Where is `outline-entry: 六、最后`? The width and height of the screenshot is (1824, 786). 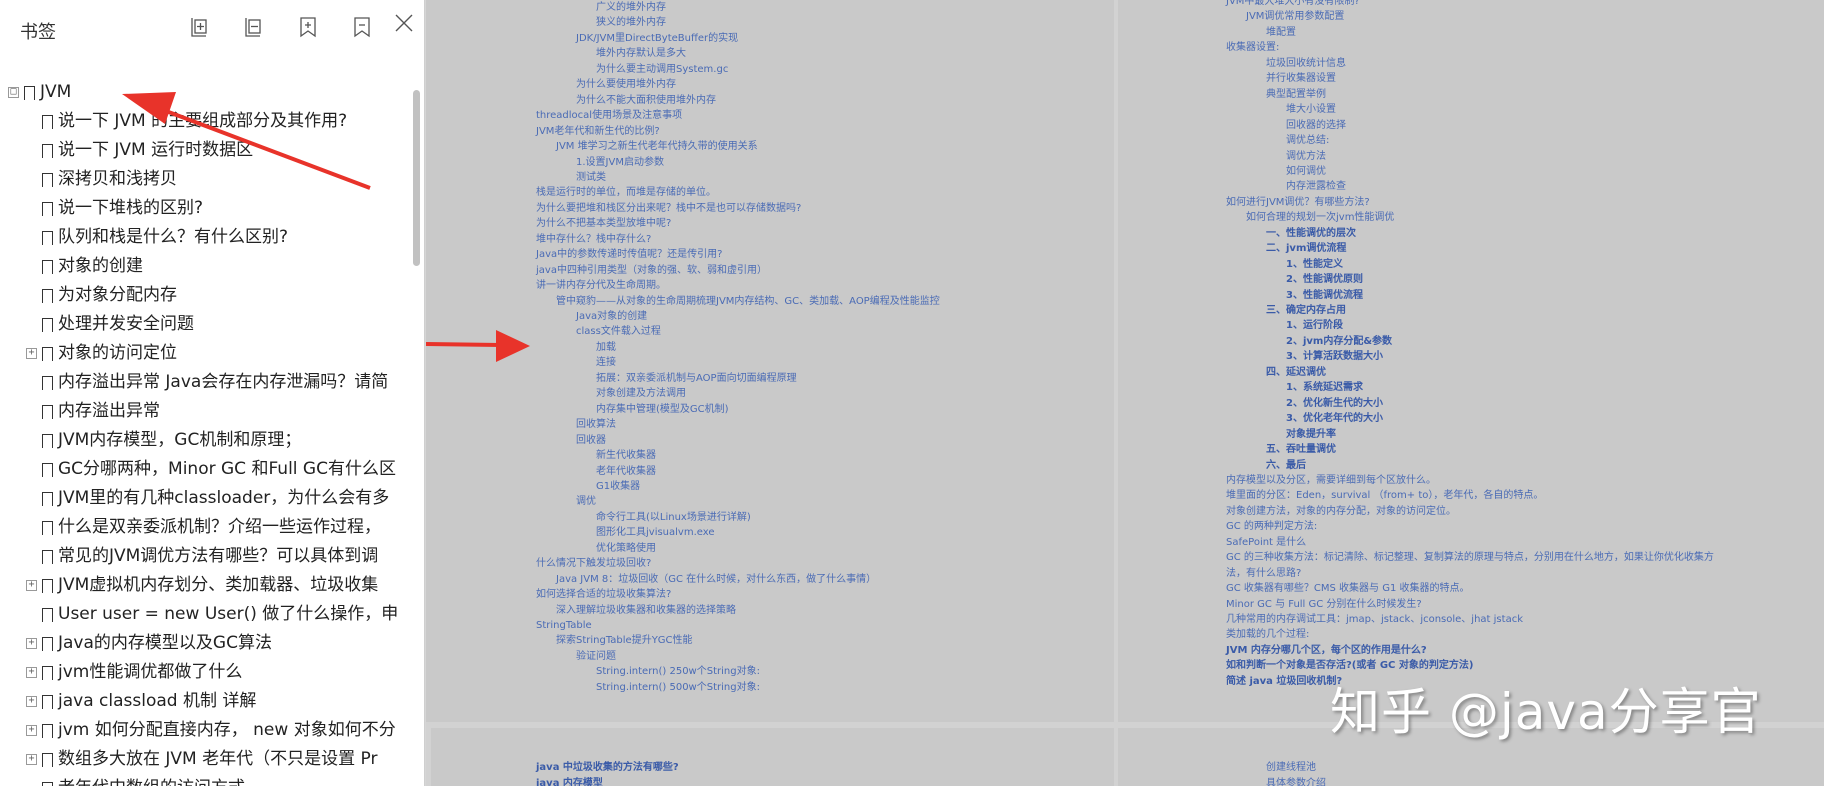 outline-entry: 六、最后 is located at coordinates (1286, 466).